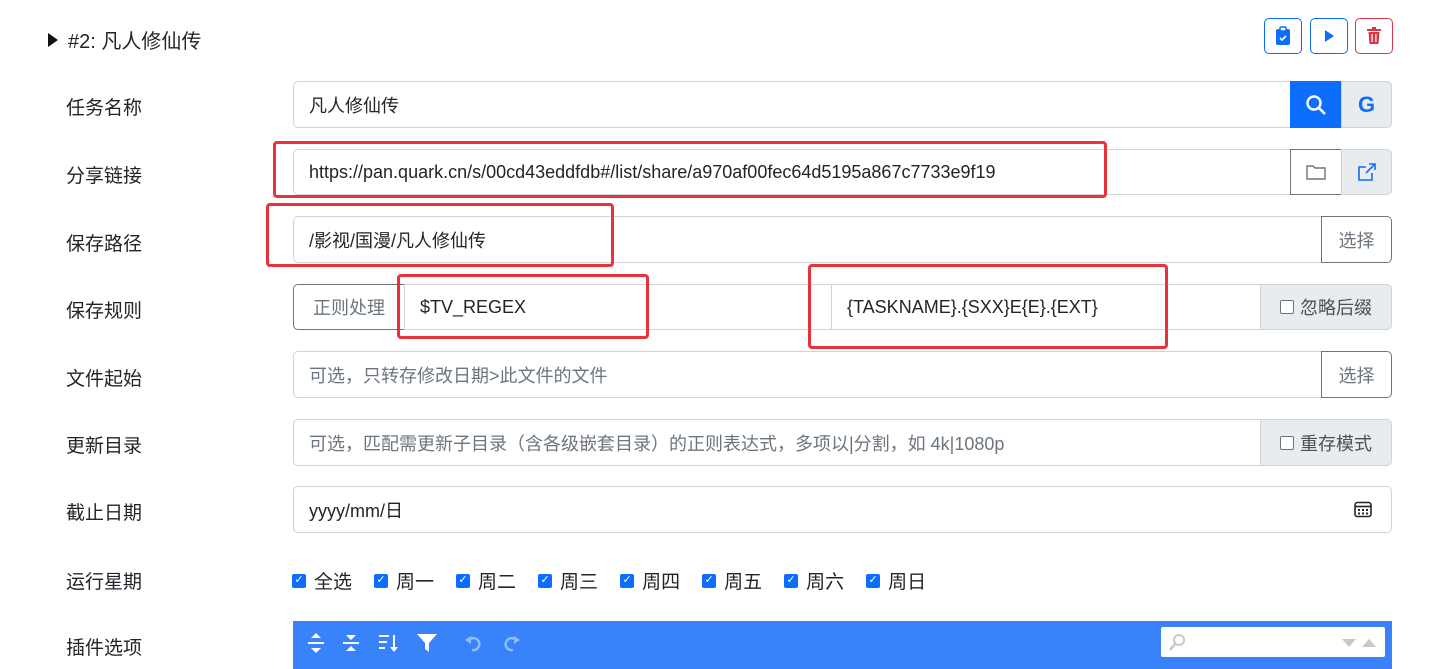 This screenshot has height=669, width=1441. Describe the element at coordinates (104, 311) in the screenshot. I see `save-rule-label: 保存规则` at that location.